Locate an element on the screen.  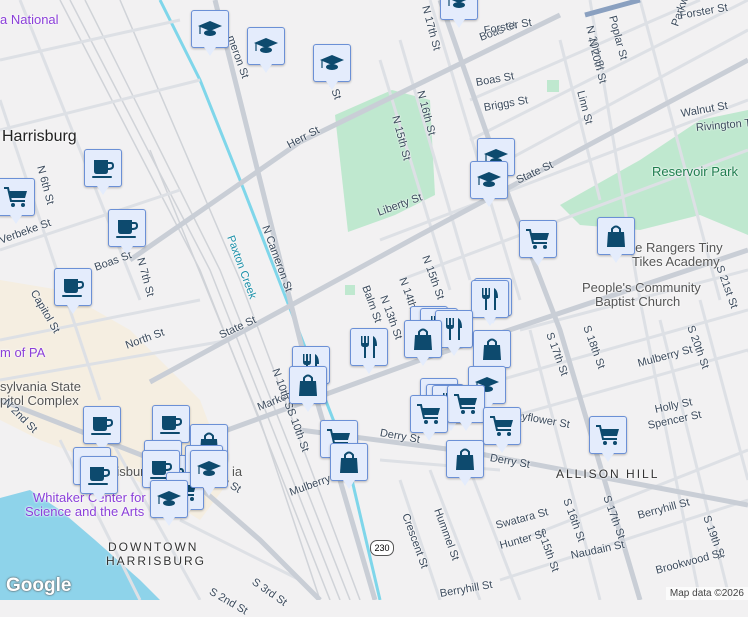
city-label: Harrisburg is located at coordinates (39, 136).